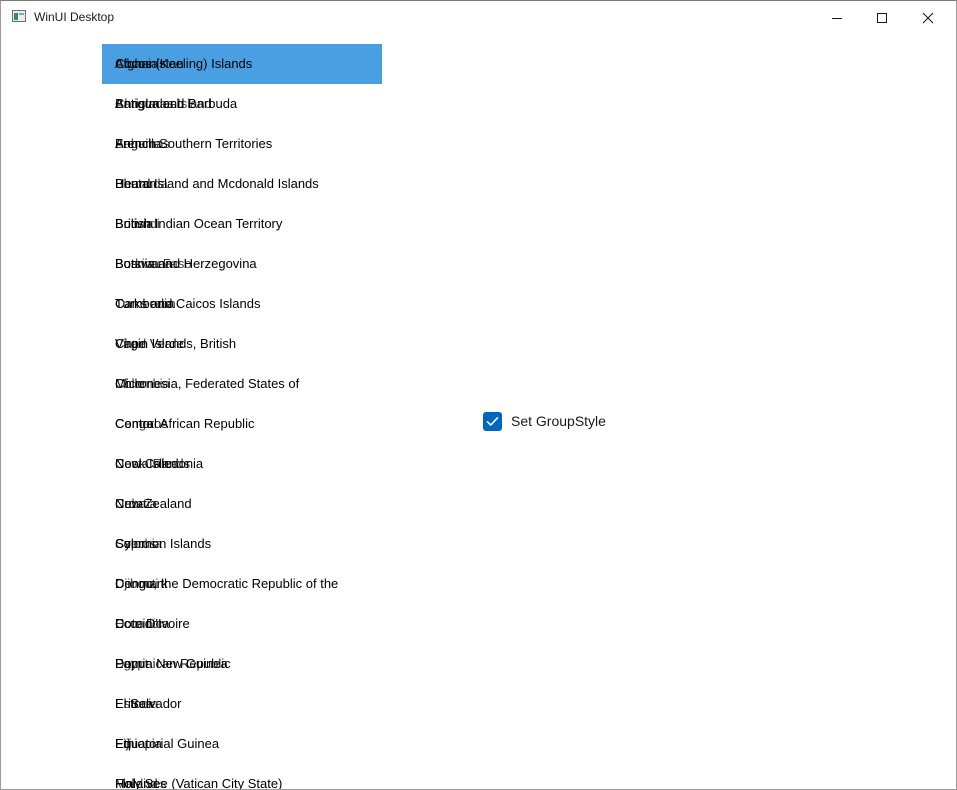 The image size is (957, 790). I want to click on checkbox-box, so click(492, 421).